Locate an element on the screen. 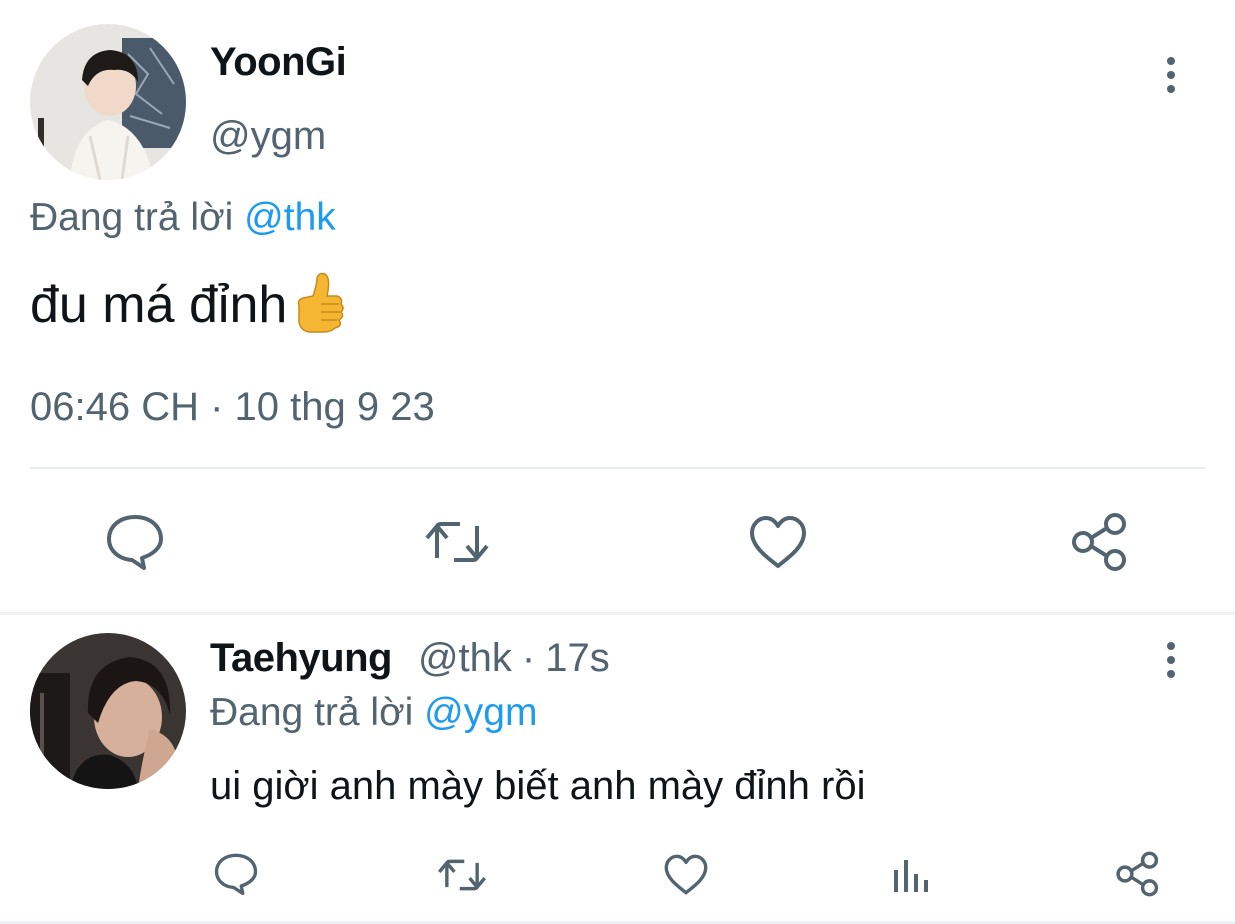 This screenshot has height=924, width=1235. replying-to: Đang trả lời @ygm is located at coordinates (373, 713).